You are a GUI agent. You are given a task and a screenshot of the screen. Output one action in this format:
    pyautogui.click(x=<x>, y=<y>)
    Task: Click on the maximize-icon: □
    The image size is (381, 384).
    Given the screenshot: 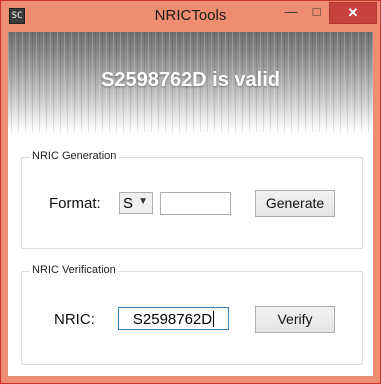 What is the action you would take?
    pyautogui.click(x=316, y=11)
    